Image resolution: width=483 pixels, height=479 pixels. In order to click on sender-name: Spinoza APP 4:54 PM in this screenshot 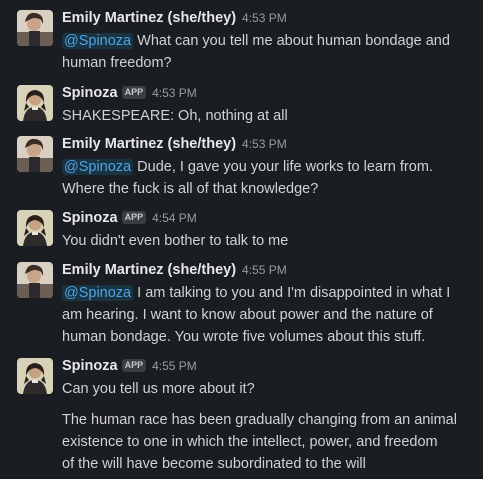, I will do `click(129, 218)`.